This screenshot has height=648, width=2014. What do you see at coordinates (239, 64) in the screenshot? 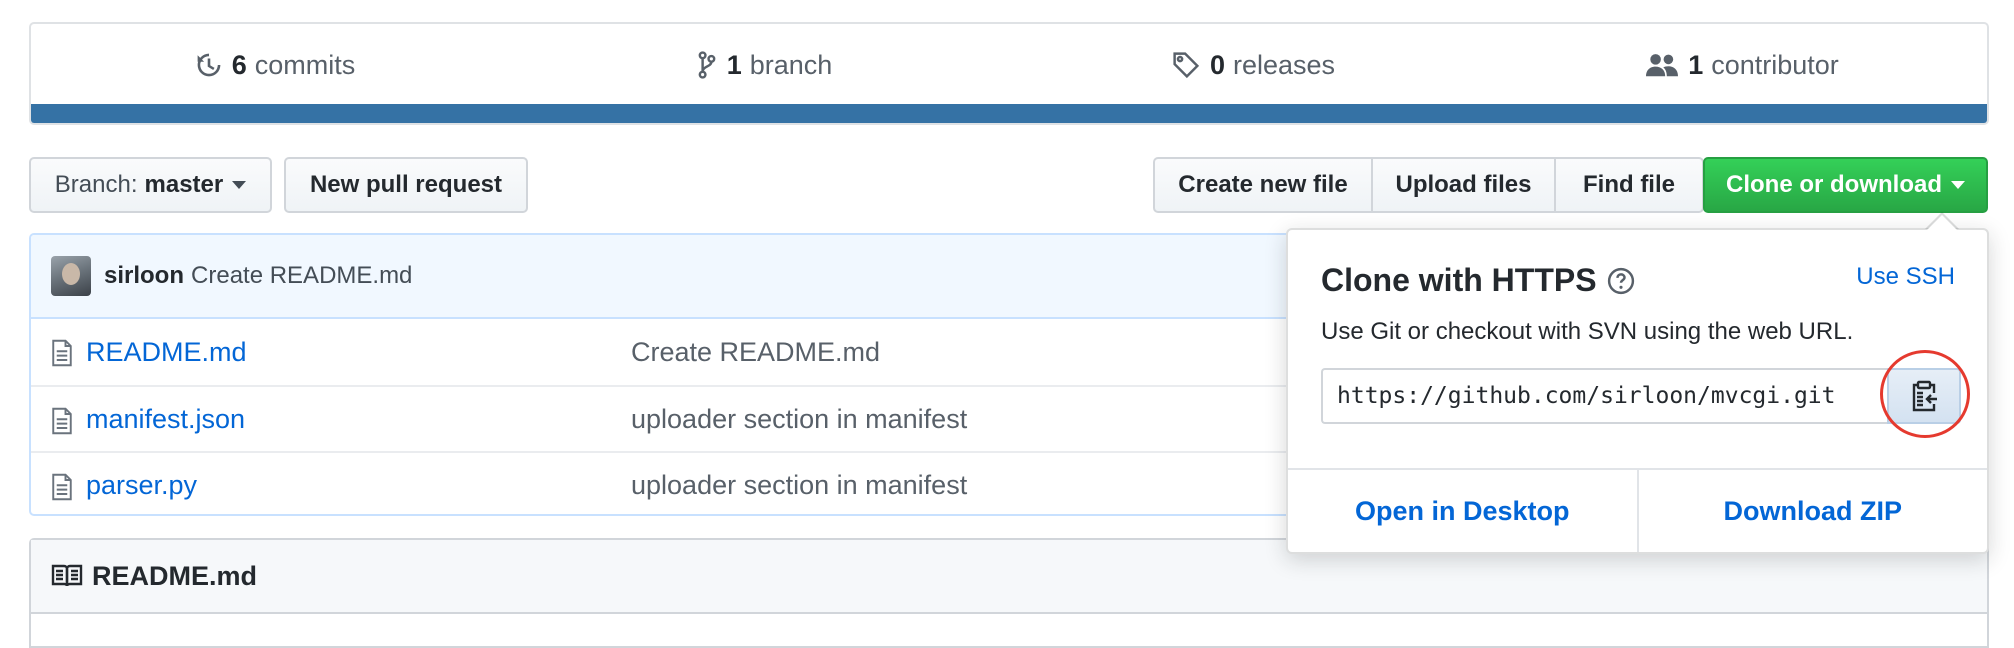
I see `commits-count: 6` at bounding box center [239, 64].